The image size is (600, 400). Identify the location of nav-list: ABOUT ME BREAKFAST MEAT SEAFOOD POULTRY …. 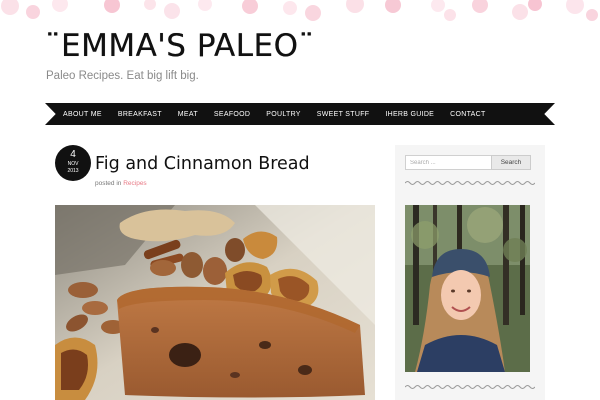
(282, 114).